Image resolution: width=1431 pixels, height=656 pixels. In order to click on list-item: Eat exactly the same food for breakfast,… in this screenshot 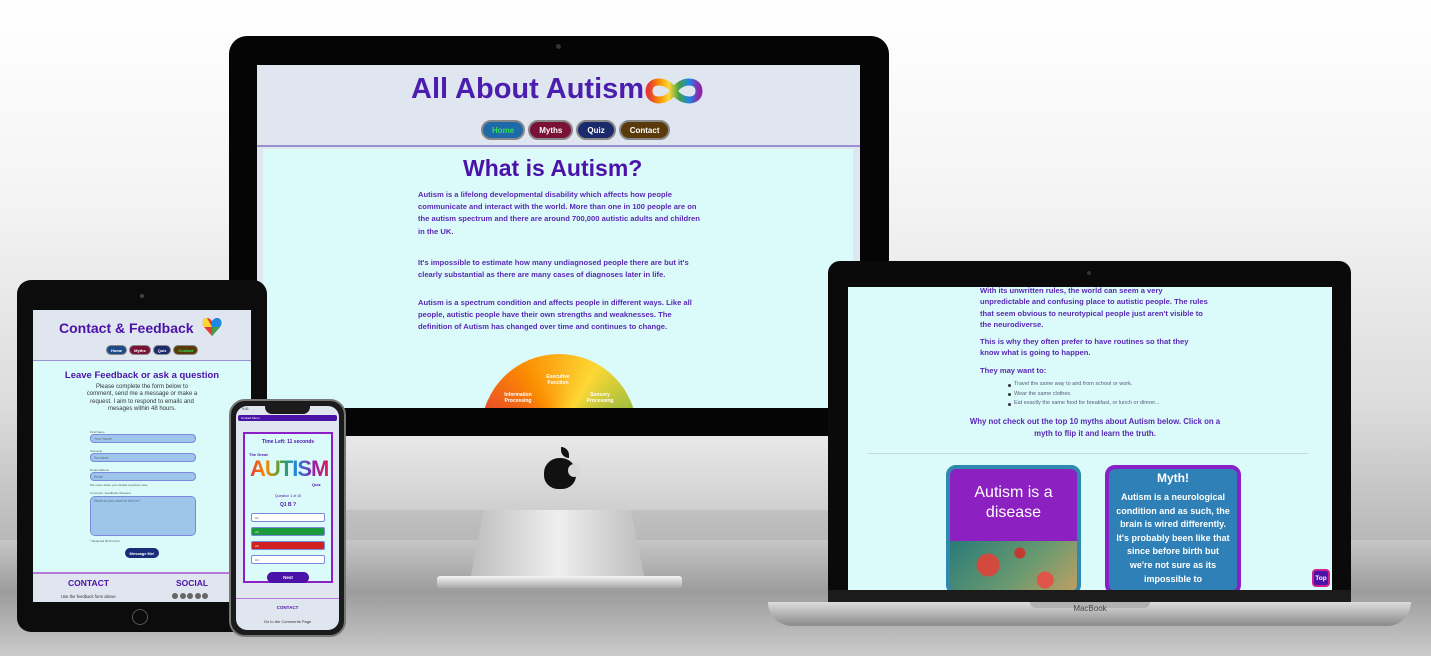, I will do `click(1113, 404)`.